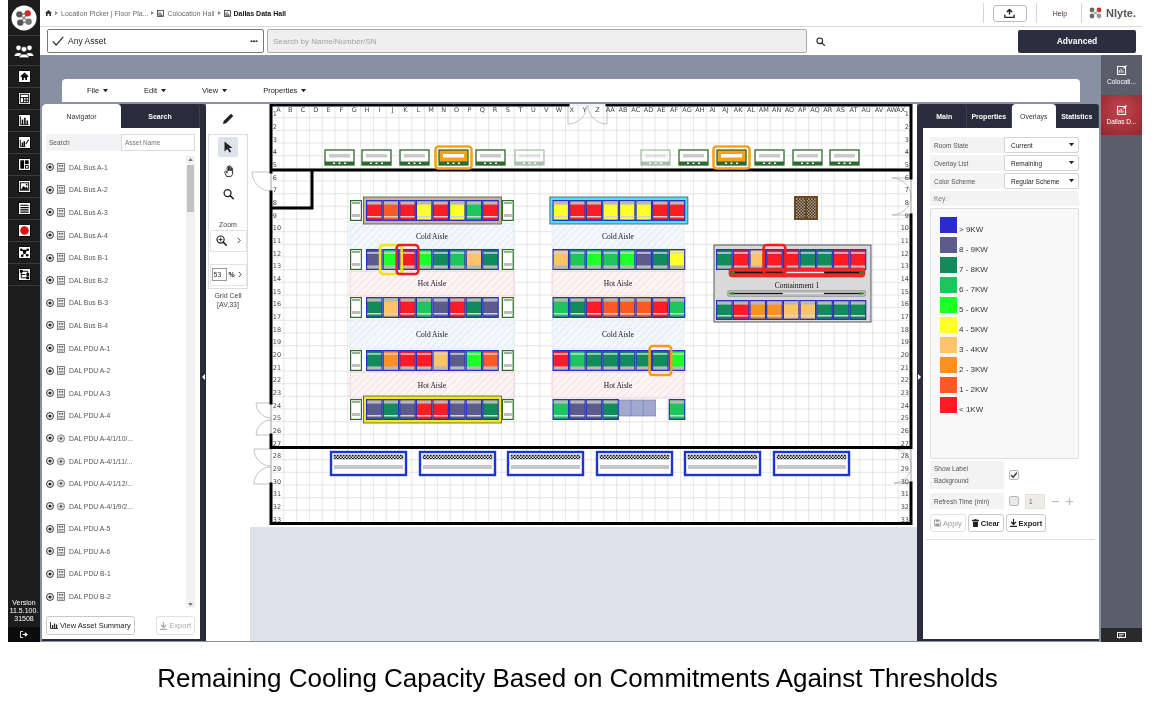 The image size is (1155, 705). What do you see at coordinates (228, 240) in the screenshot?
I see `zoom-in-button` at bounding box center [228, 240].